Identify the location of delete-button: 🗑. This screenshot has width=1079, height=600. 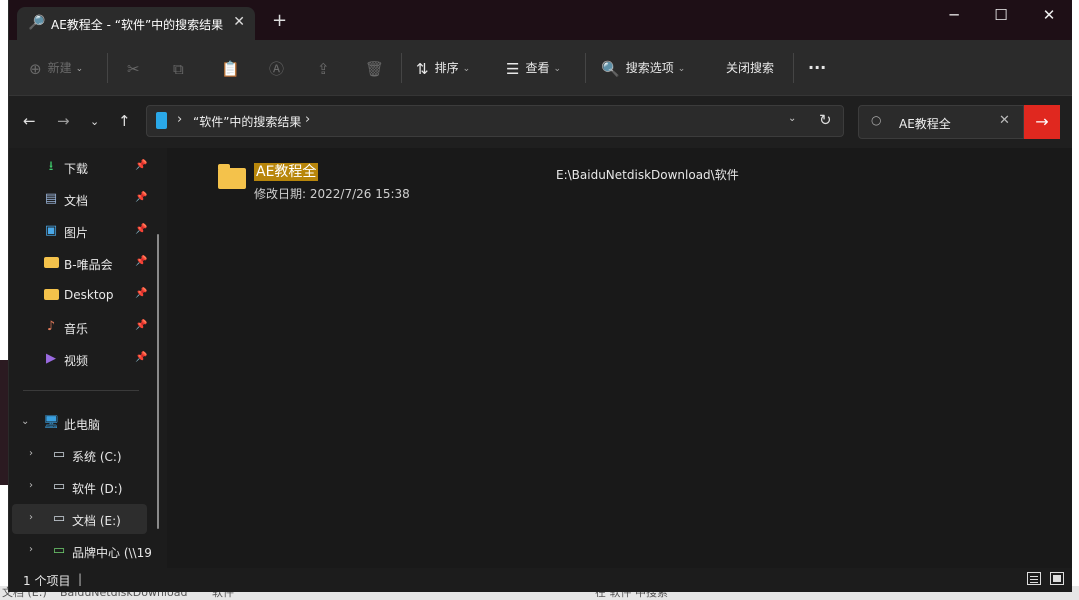
(377, 68).